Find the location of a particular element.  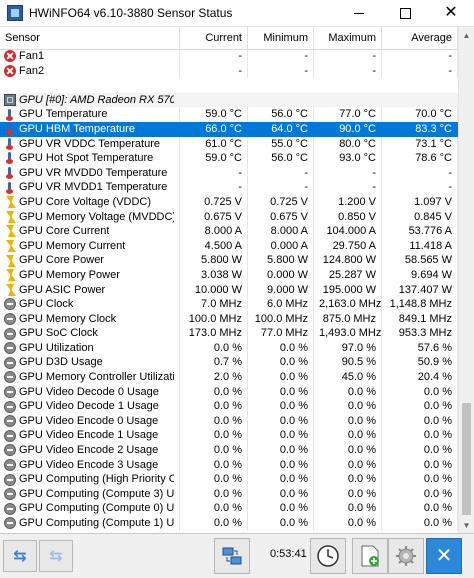

minimum-value is located at coordinates (281, 100).